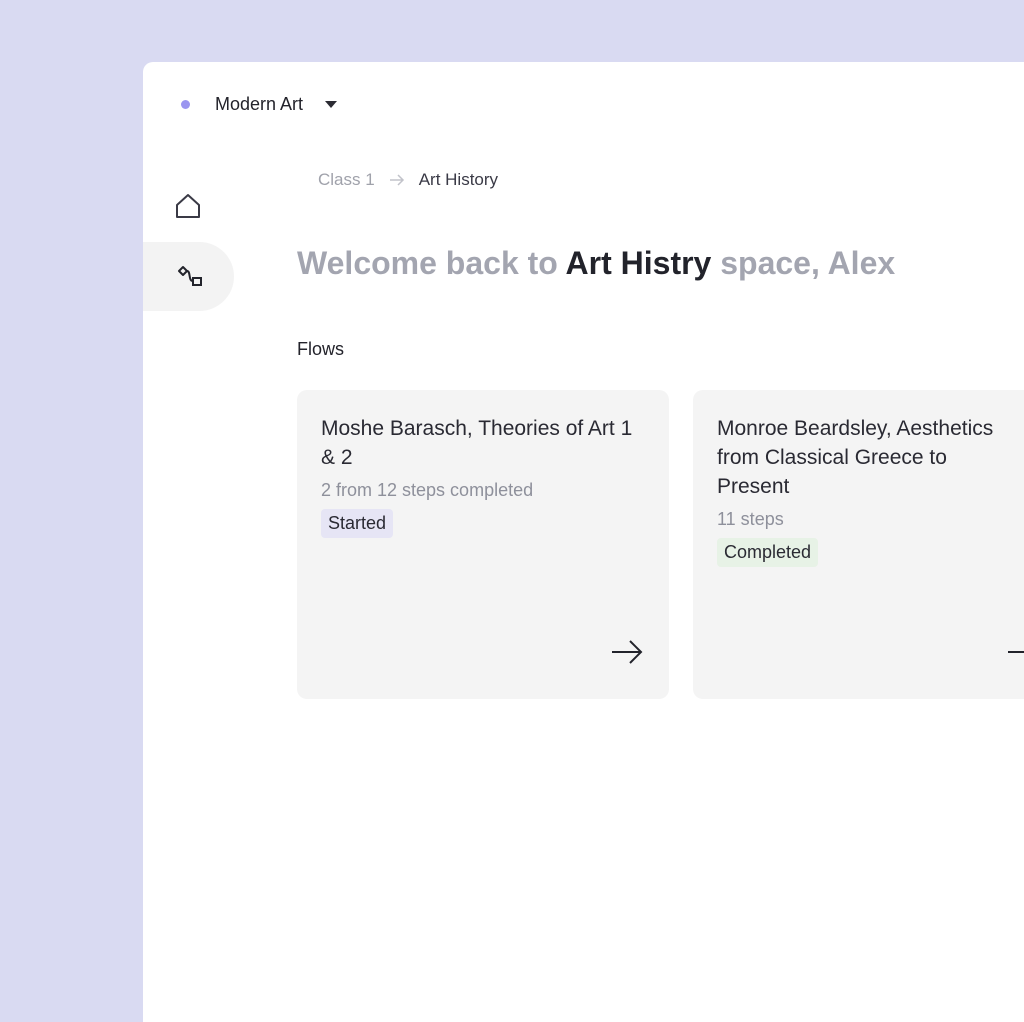 The image size is (1024, 1022). I want to click on sidebar-item-home, so click(188, 206).